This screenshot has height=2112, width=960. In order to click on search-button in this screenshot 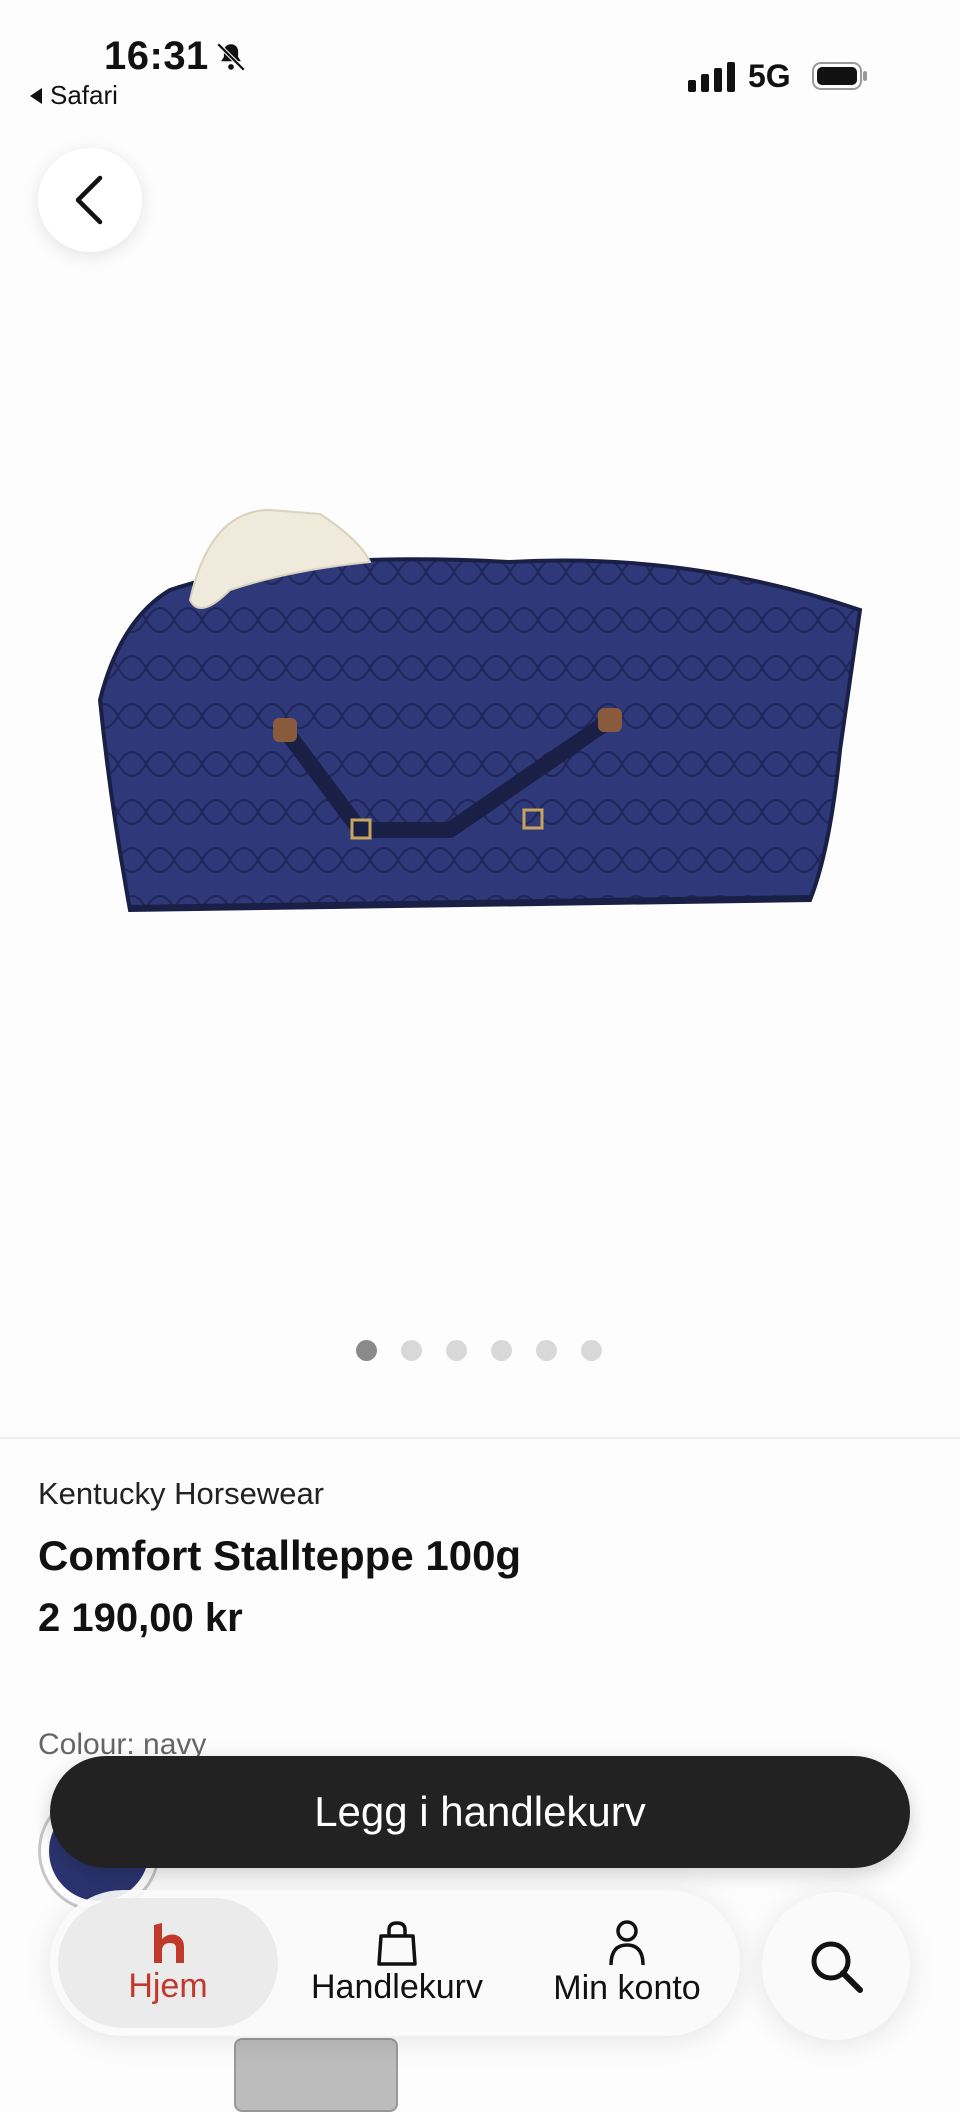, I will do `click(836, 1966)`.